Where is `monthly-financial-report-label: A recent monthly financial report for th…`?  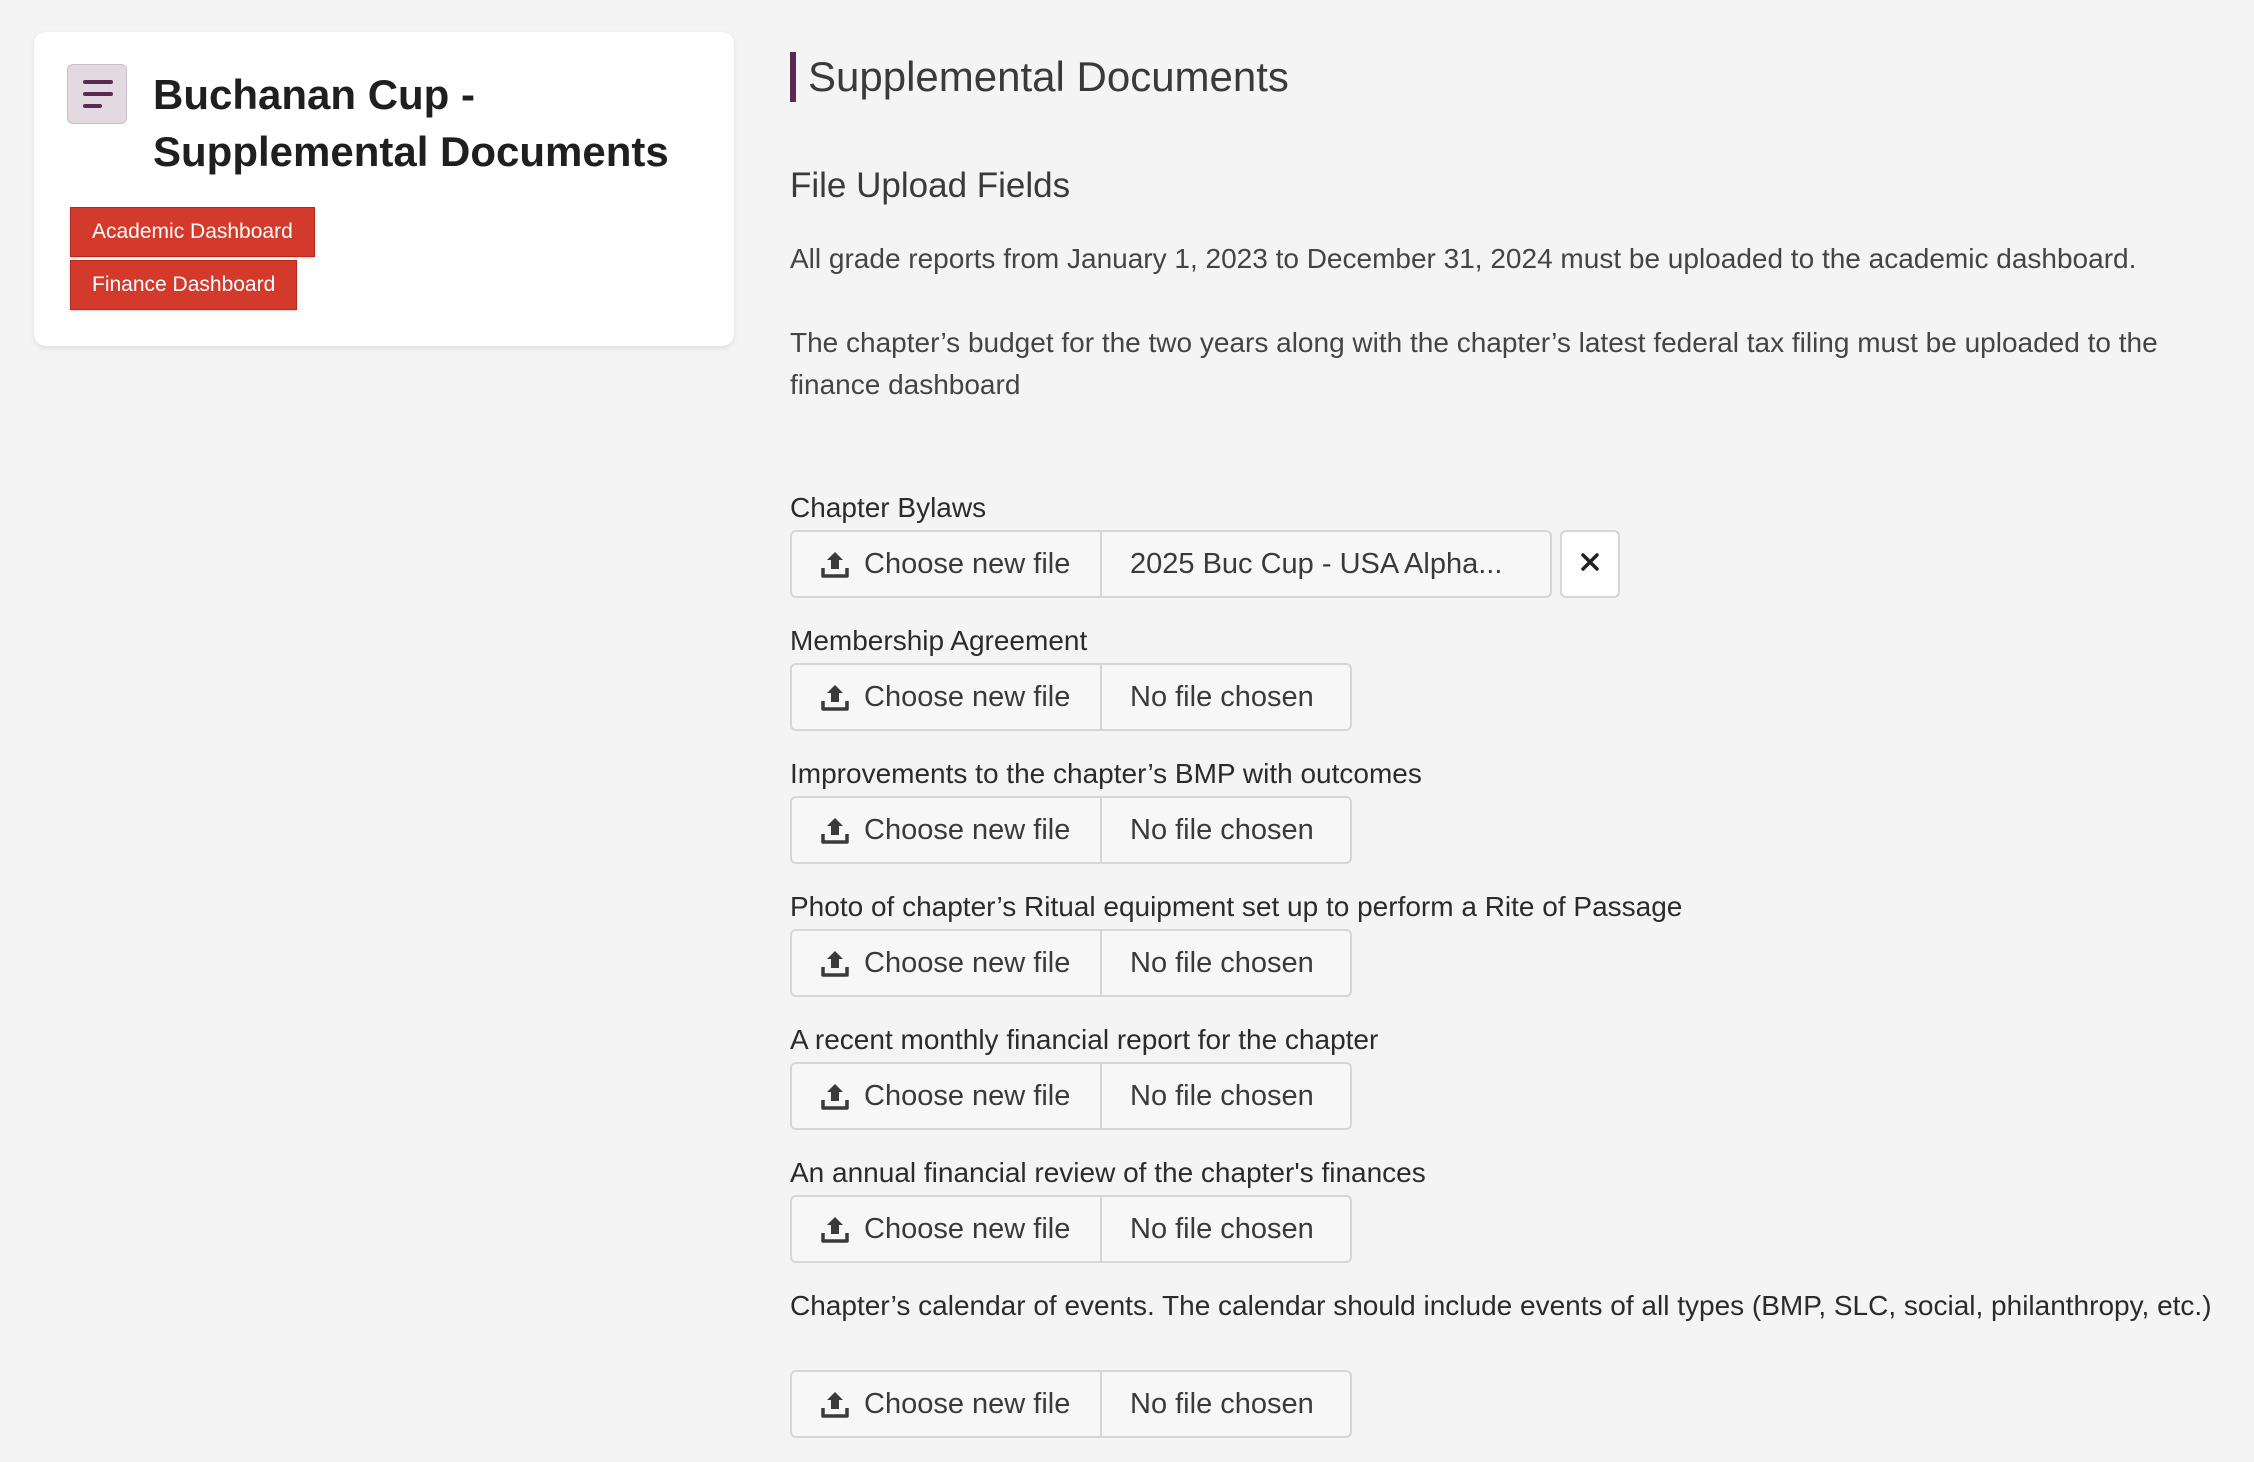
monthly-financial-report-label: A recent monthly financial report for th… is located at coordinates (1084, 1039).